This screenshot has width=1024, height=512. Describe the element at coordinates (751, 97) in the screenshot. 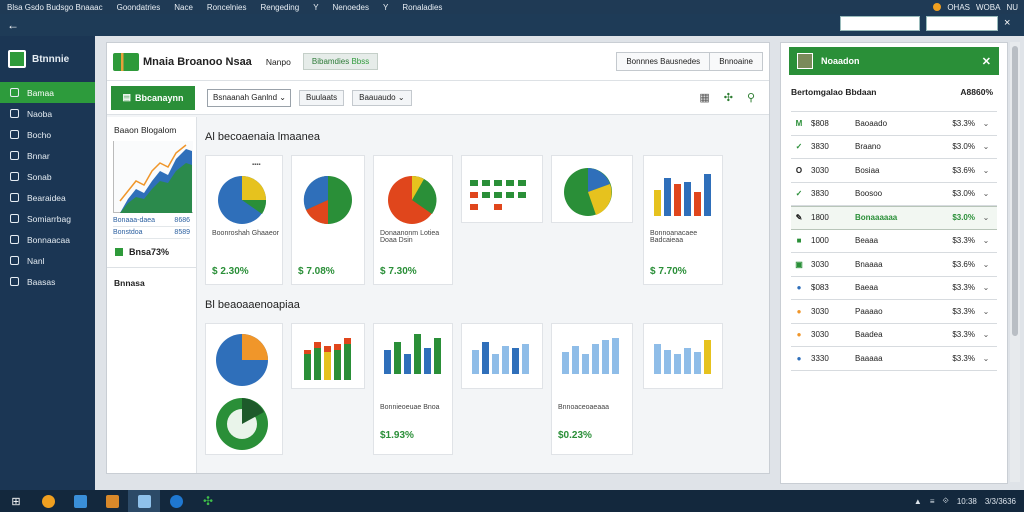

I see `search-icon: ⚲` at that location.